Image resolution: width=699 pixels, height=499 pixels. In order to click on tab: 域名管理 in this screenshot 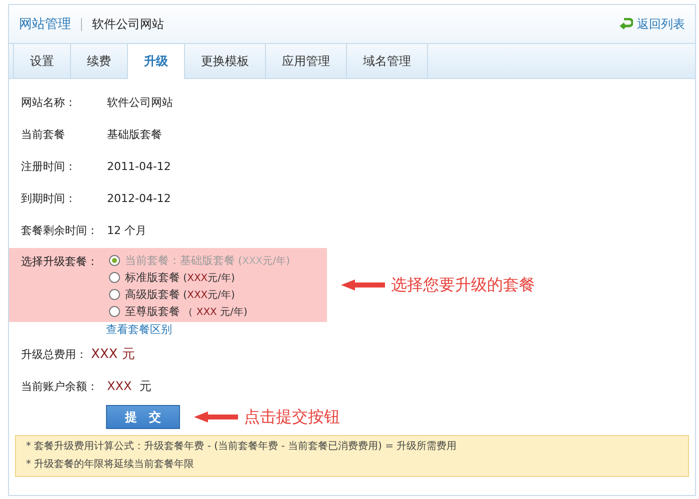, I will do `click(387, 61)`.